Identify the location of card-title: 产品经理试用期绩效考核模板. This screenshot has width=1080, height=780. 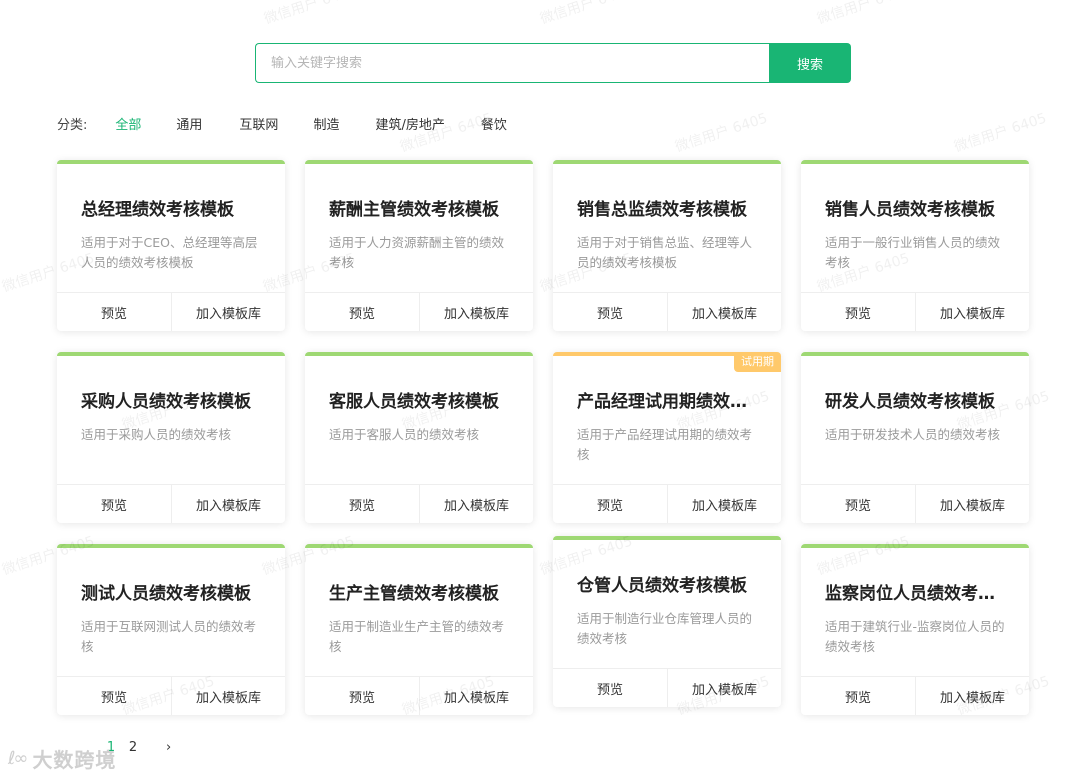
(669, 402).